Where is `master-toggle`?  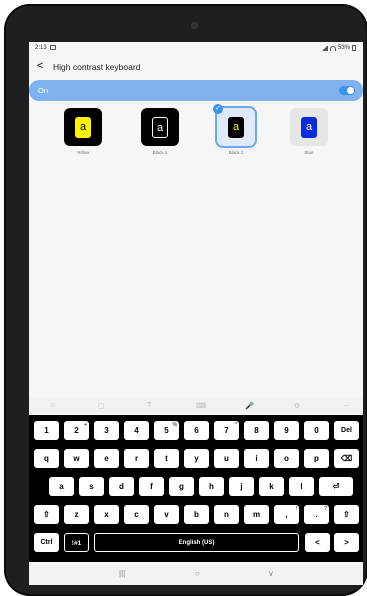
master-toggle is located at coordinates (347, 90).